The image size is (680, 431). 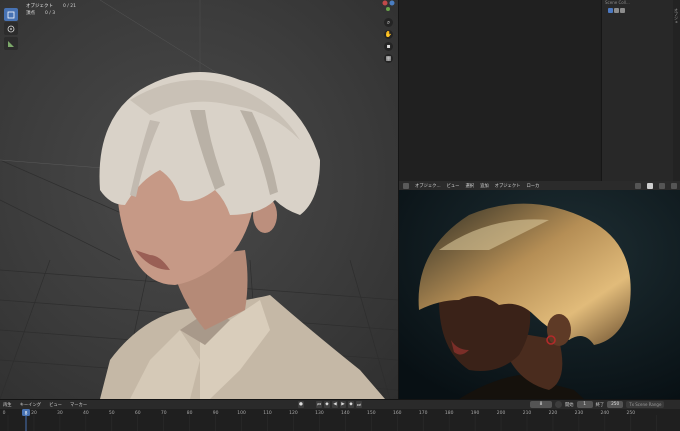 I want to click on properties-sidebar: オブジェ, so click(x=676, y=90).